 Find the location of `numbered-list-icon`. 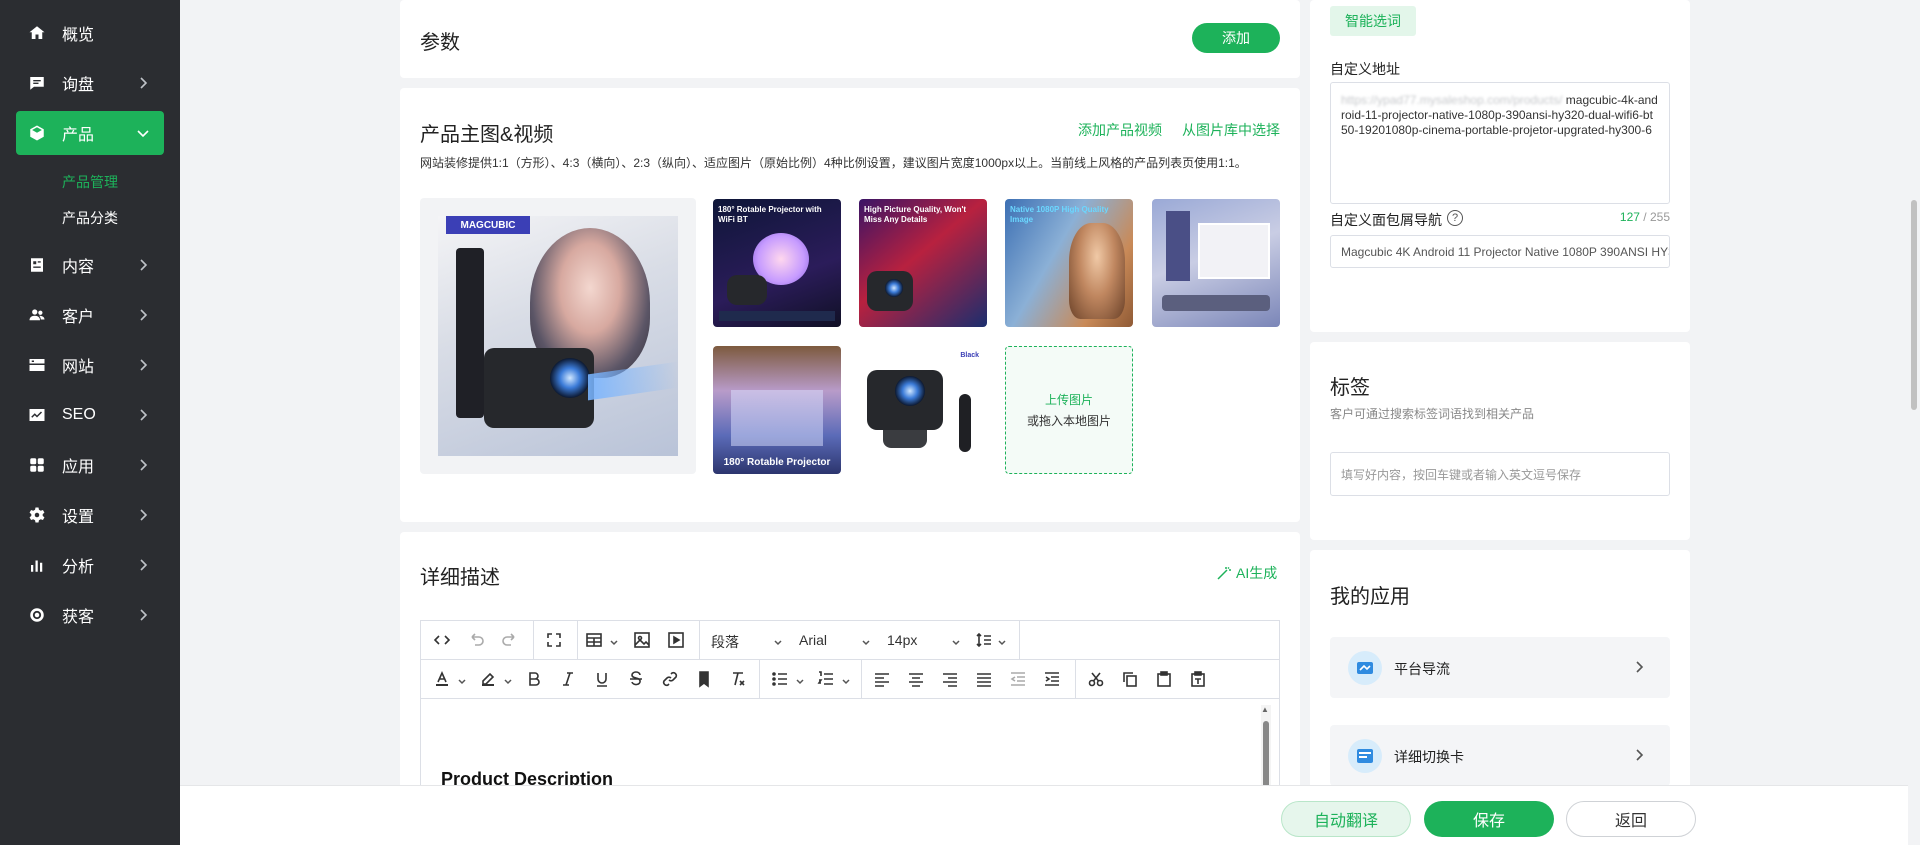

numbered-list-icon is located at coordinates (826, 679).